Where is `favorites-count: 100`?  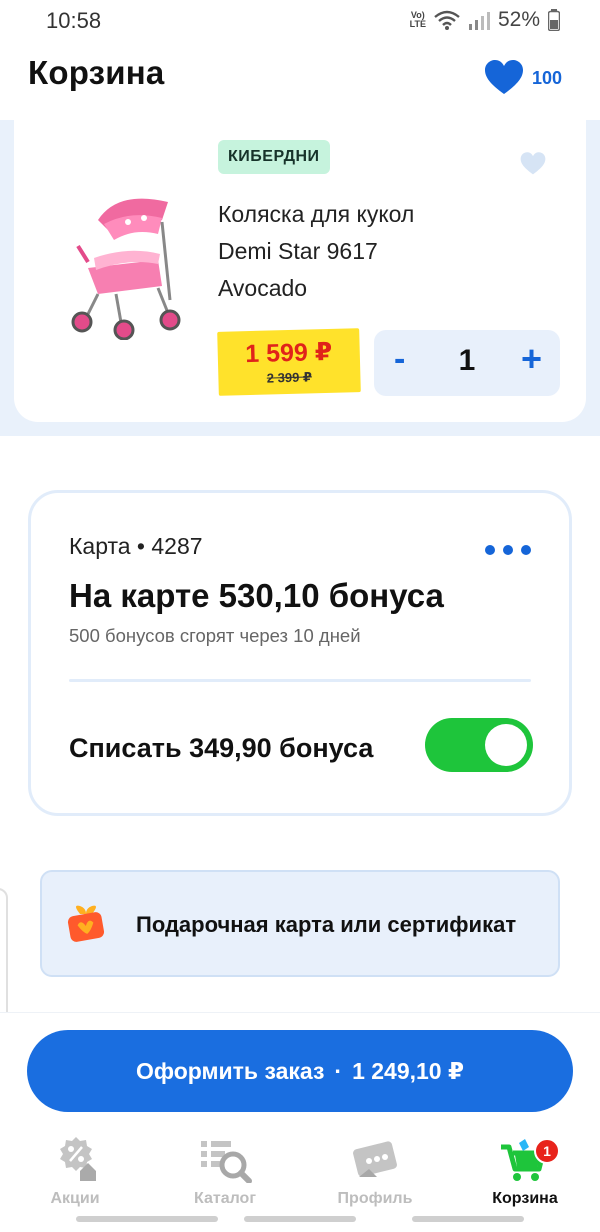 favorites-count: 100 is located at coordinates (546, 77).